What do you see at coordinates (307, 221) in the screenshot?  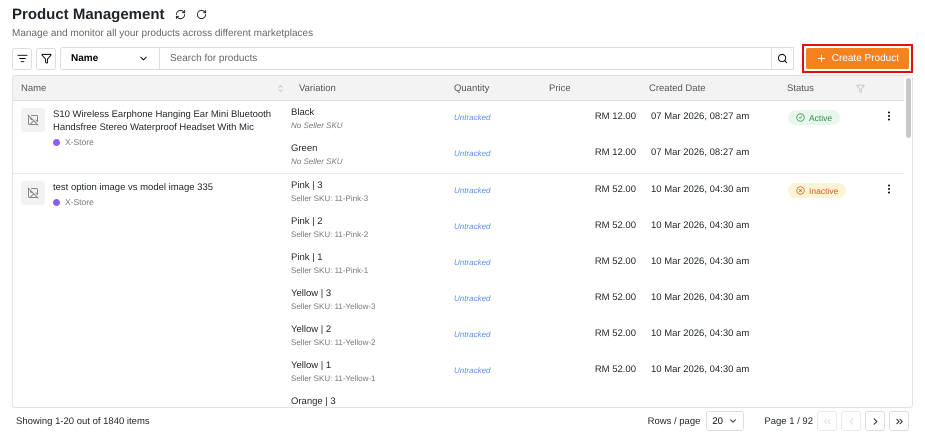 I see `variation-name: Pink | 2` at bounding box center [307, 221].